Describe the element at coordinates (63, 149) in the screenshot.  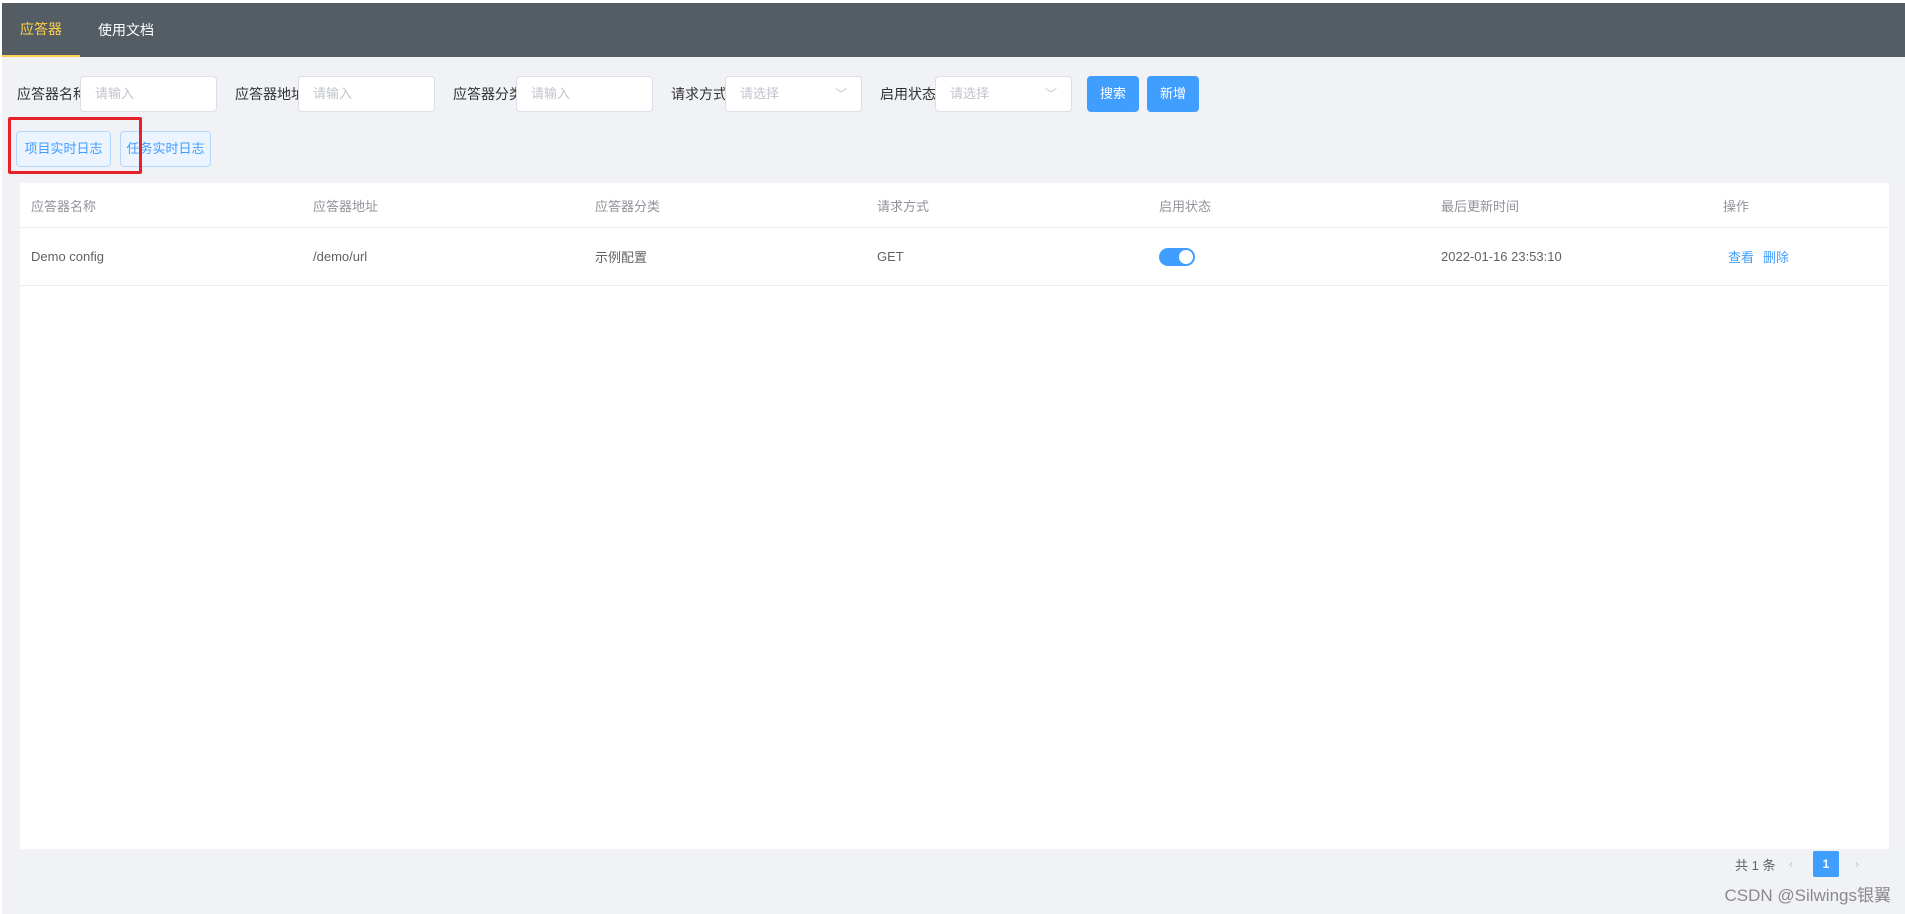
I see `project-realtime-log-button: 项目实时日志` at that location.